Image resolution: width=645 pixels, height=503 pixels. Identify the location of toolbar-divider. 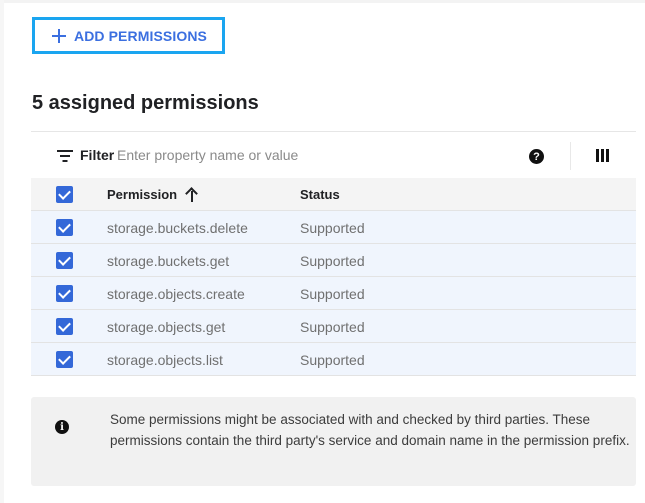
(570, 156).